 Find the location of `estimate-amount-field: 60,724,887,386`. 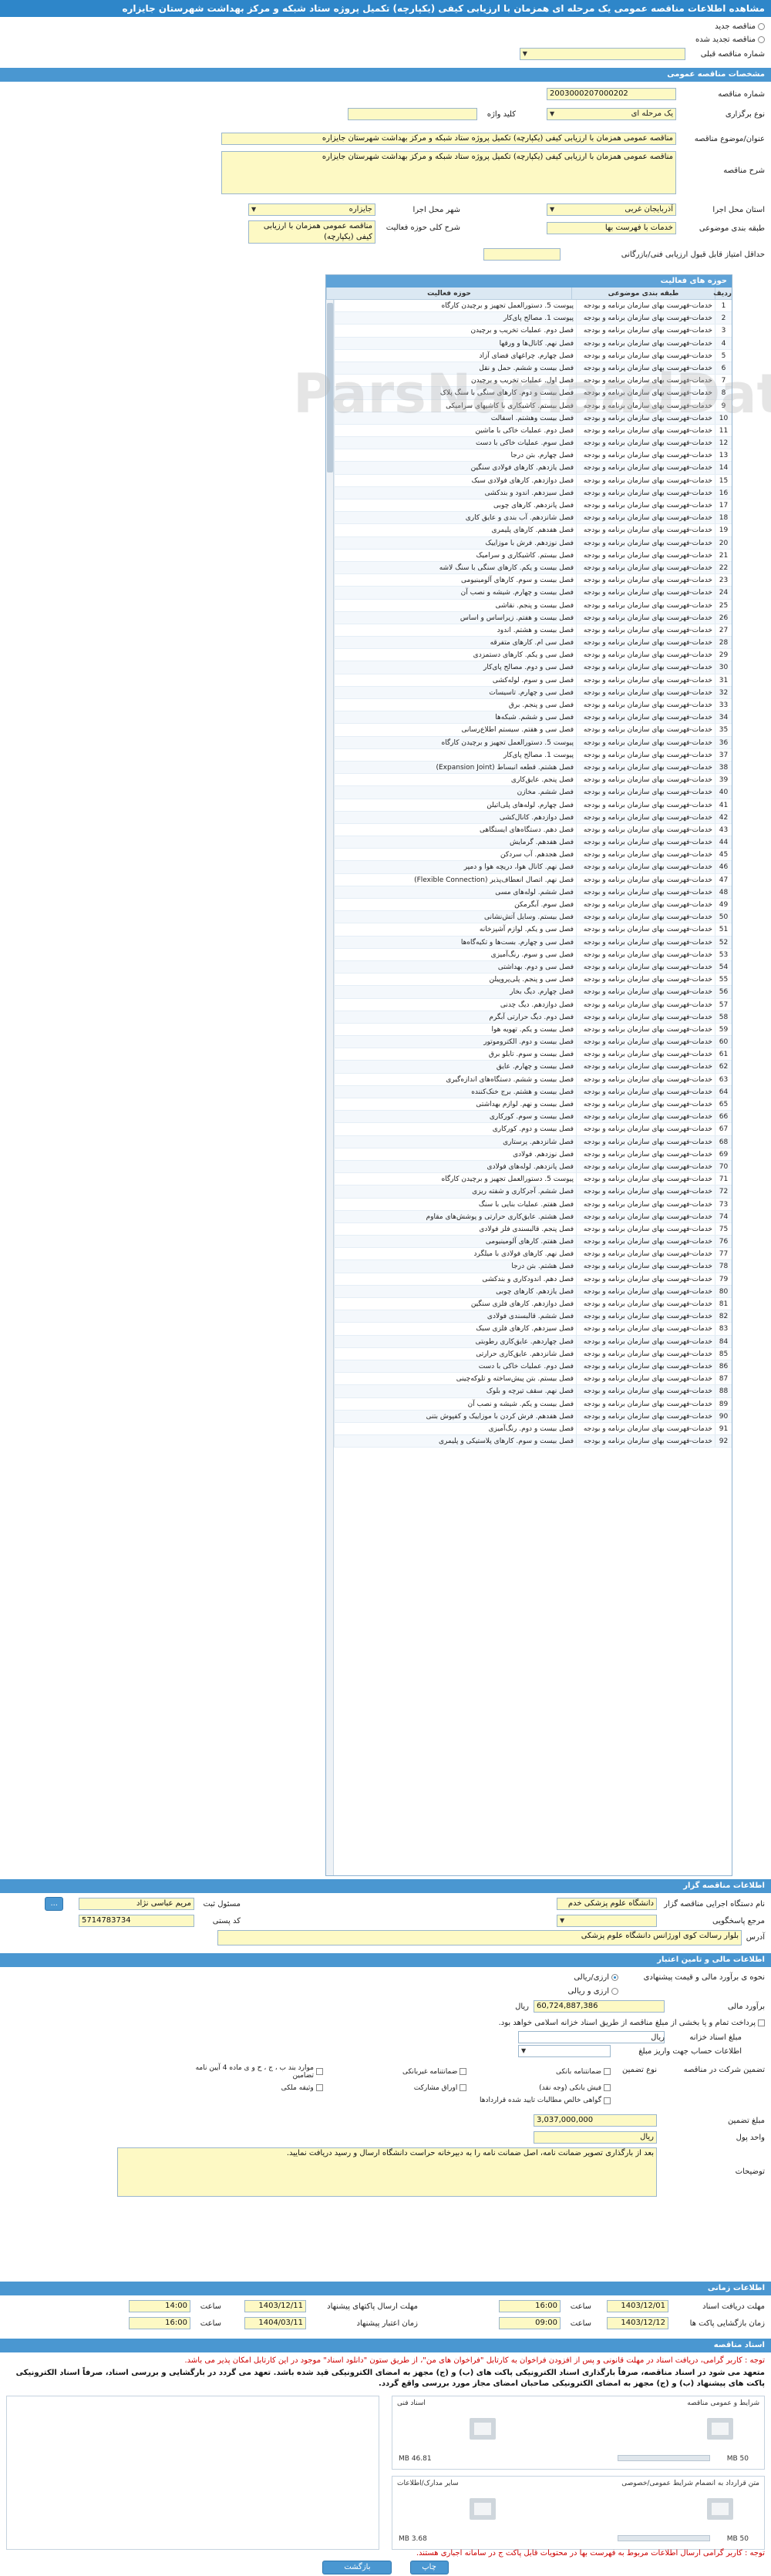

estimate-amount-field: 60,724,887,386 is located at coordinates (599, 2006).